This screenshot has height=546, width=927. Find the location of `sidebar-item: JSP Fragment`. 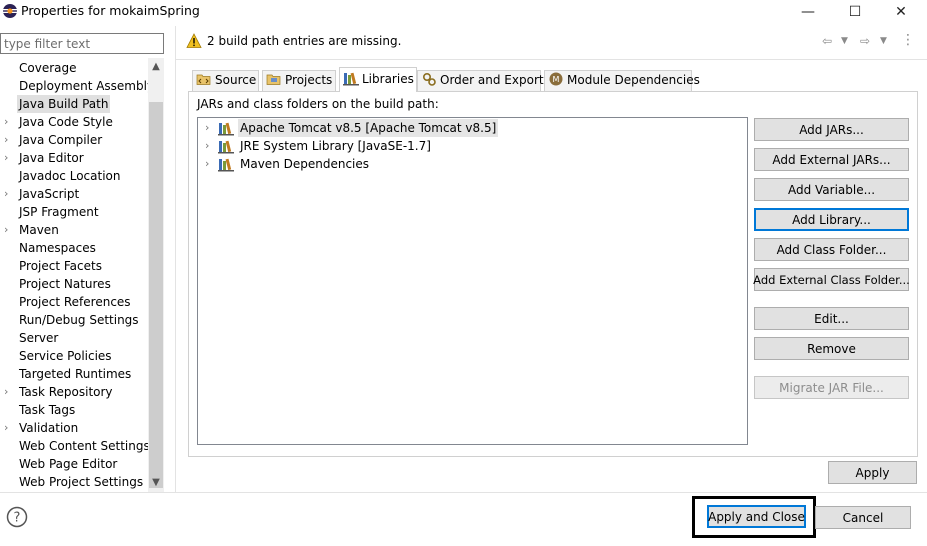

sidebar-item: JSP Fragment is located at coordinates (74, 212).